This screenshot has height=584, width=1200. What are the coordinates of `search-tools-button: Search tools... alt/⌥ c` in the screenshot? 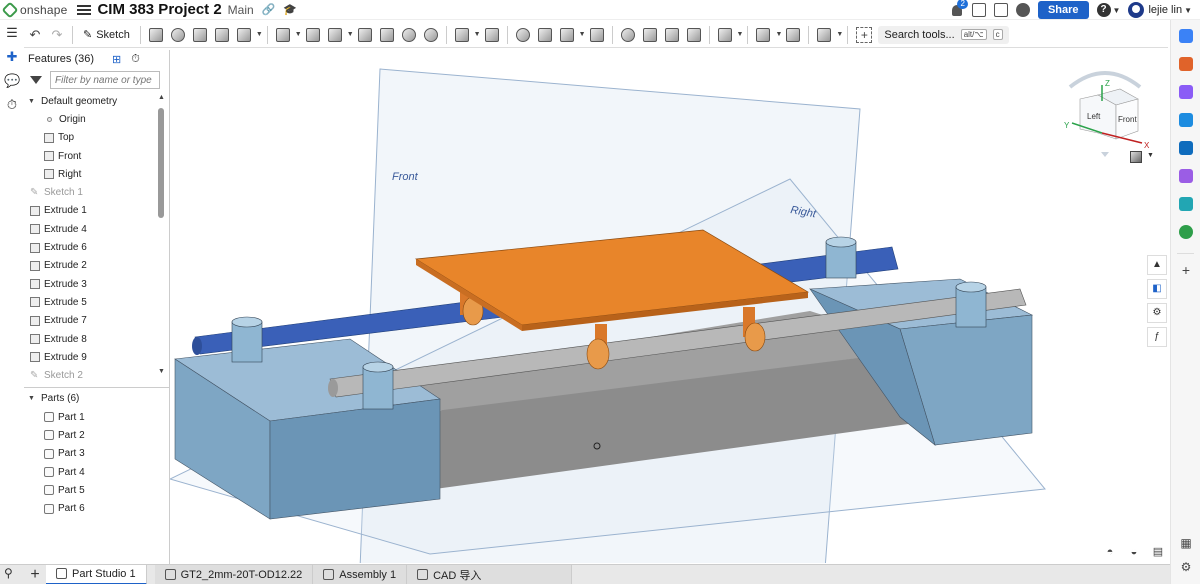 It's located at (943, 34).